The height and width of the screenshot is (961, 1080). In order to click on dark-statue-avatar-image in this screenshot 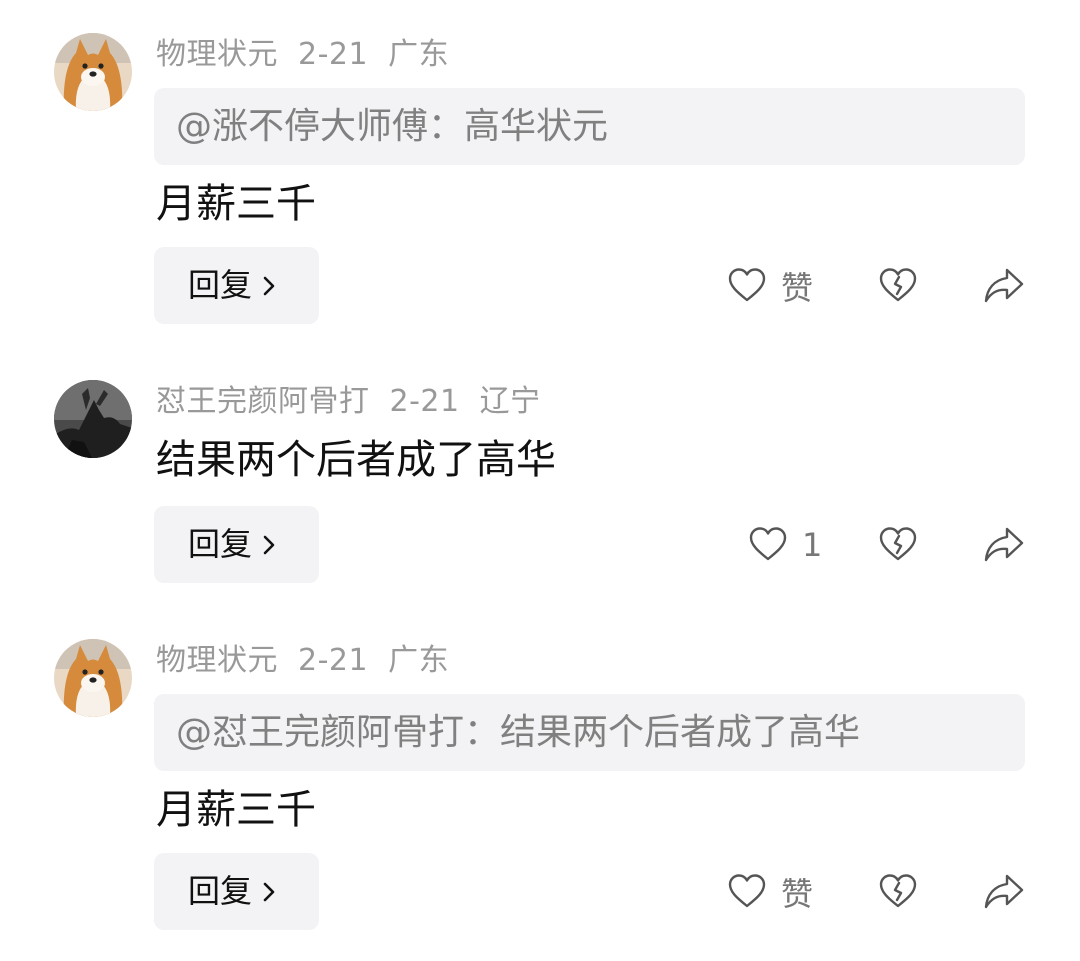, I will do `click(93, 419)`.